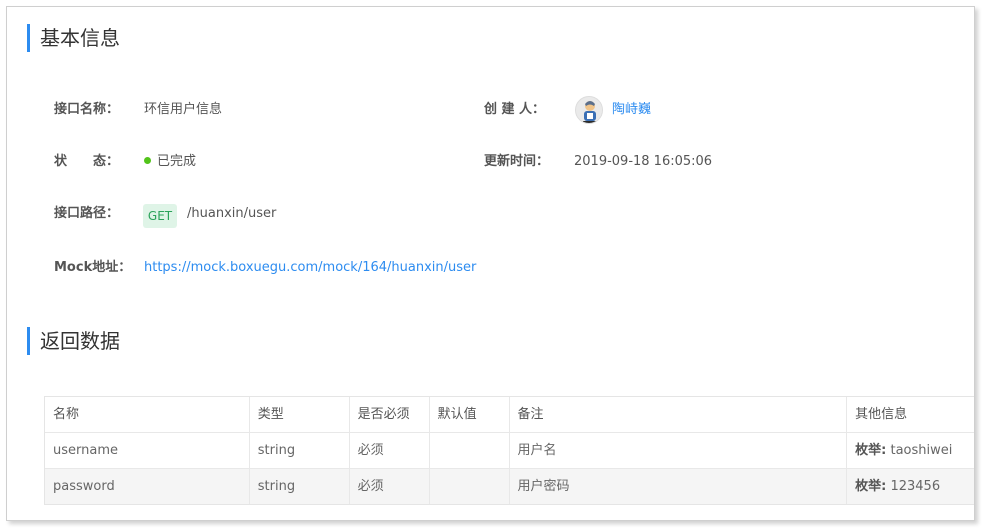 Image resolution: width=987 pixels, height=530 pixels. Describe the element at coordinates (515, 109) in the screenshot. I see `creator-label: 创 建 人：` at that location.